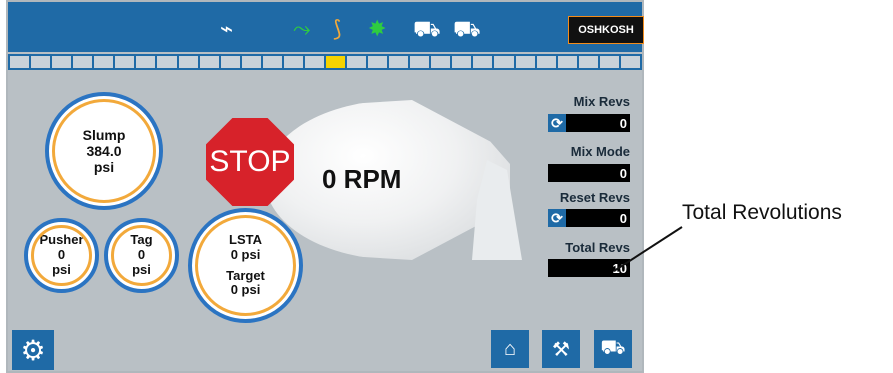 The width and height of the screenshot is (893, 373). I want to click on shovel-icon: ⤳, so click(302, 29).